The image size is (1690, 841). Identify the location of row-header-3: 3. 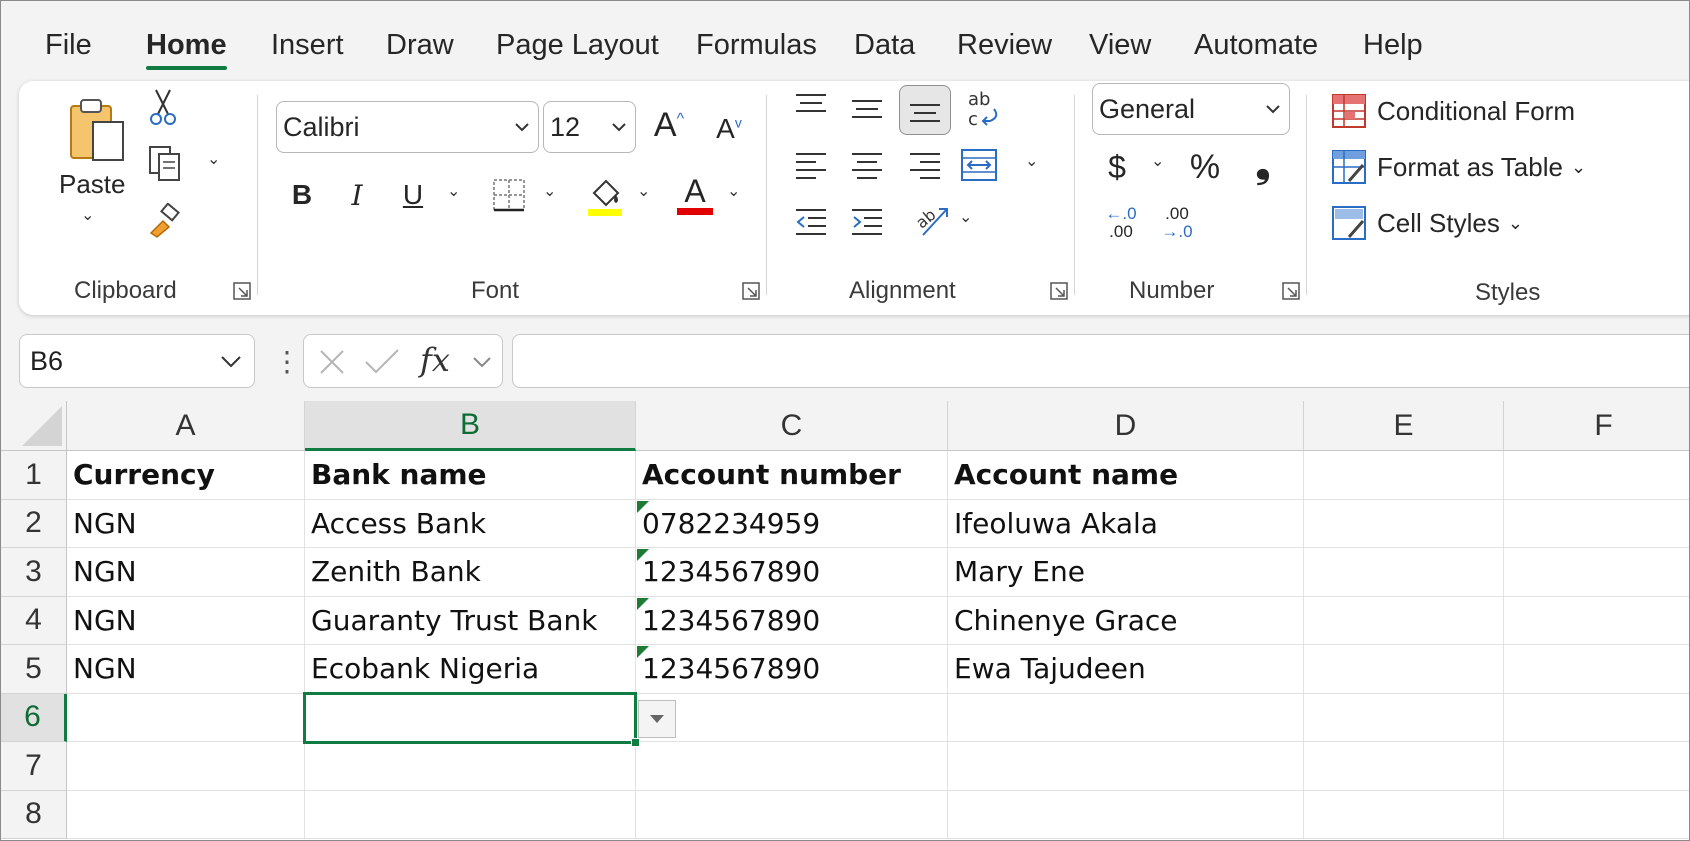
(34, 572).